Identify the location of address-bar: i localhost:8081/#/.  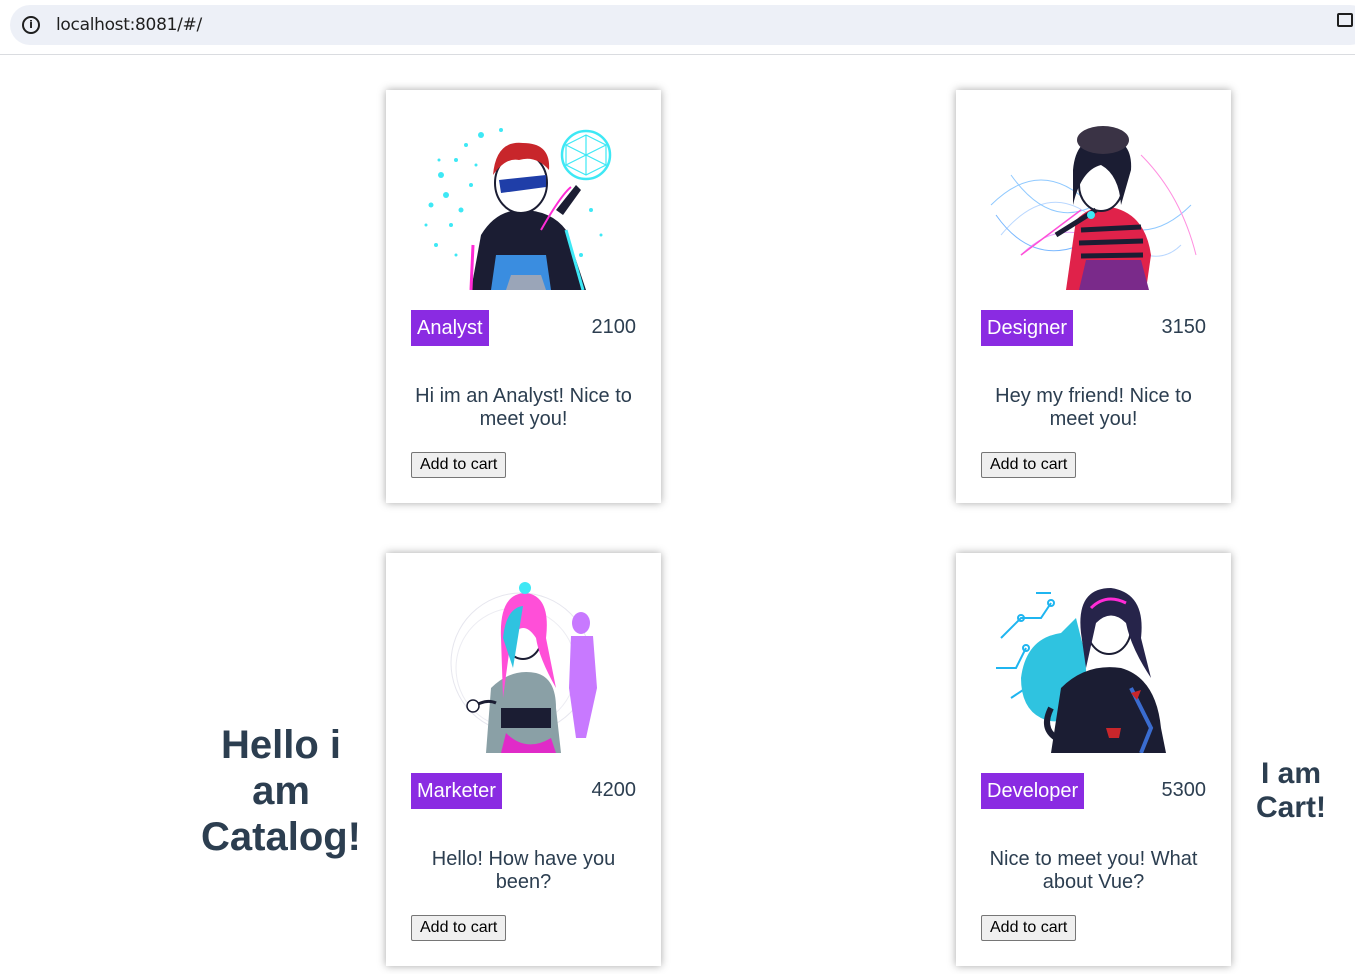
(682, 25).